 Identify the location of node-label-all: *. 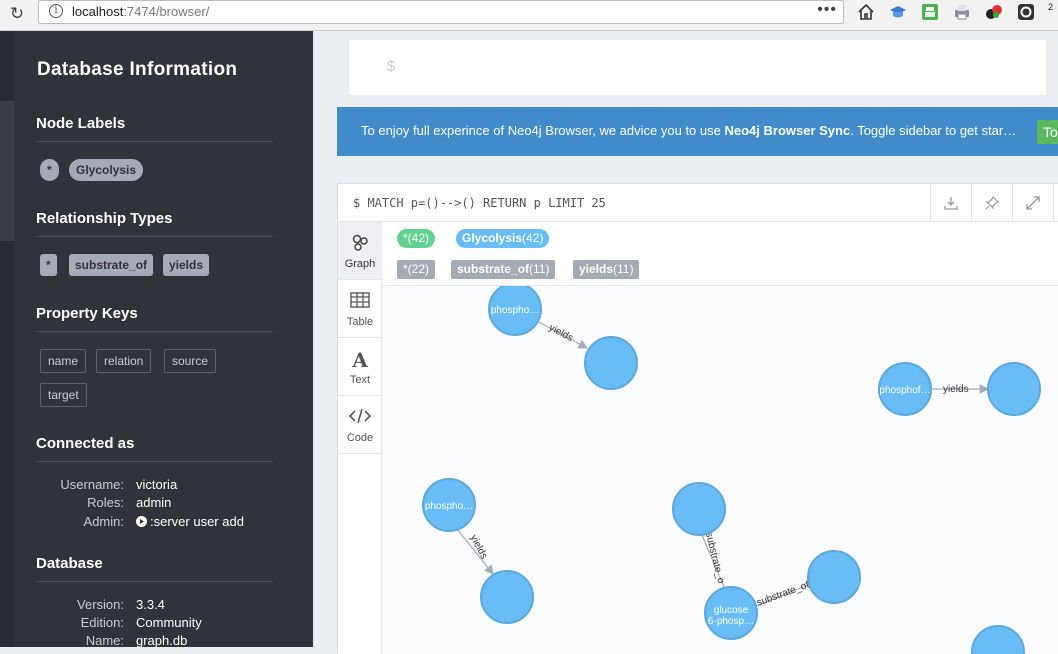
(49, 170).